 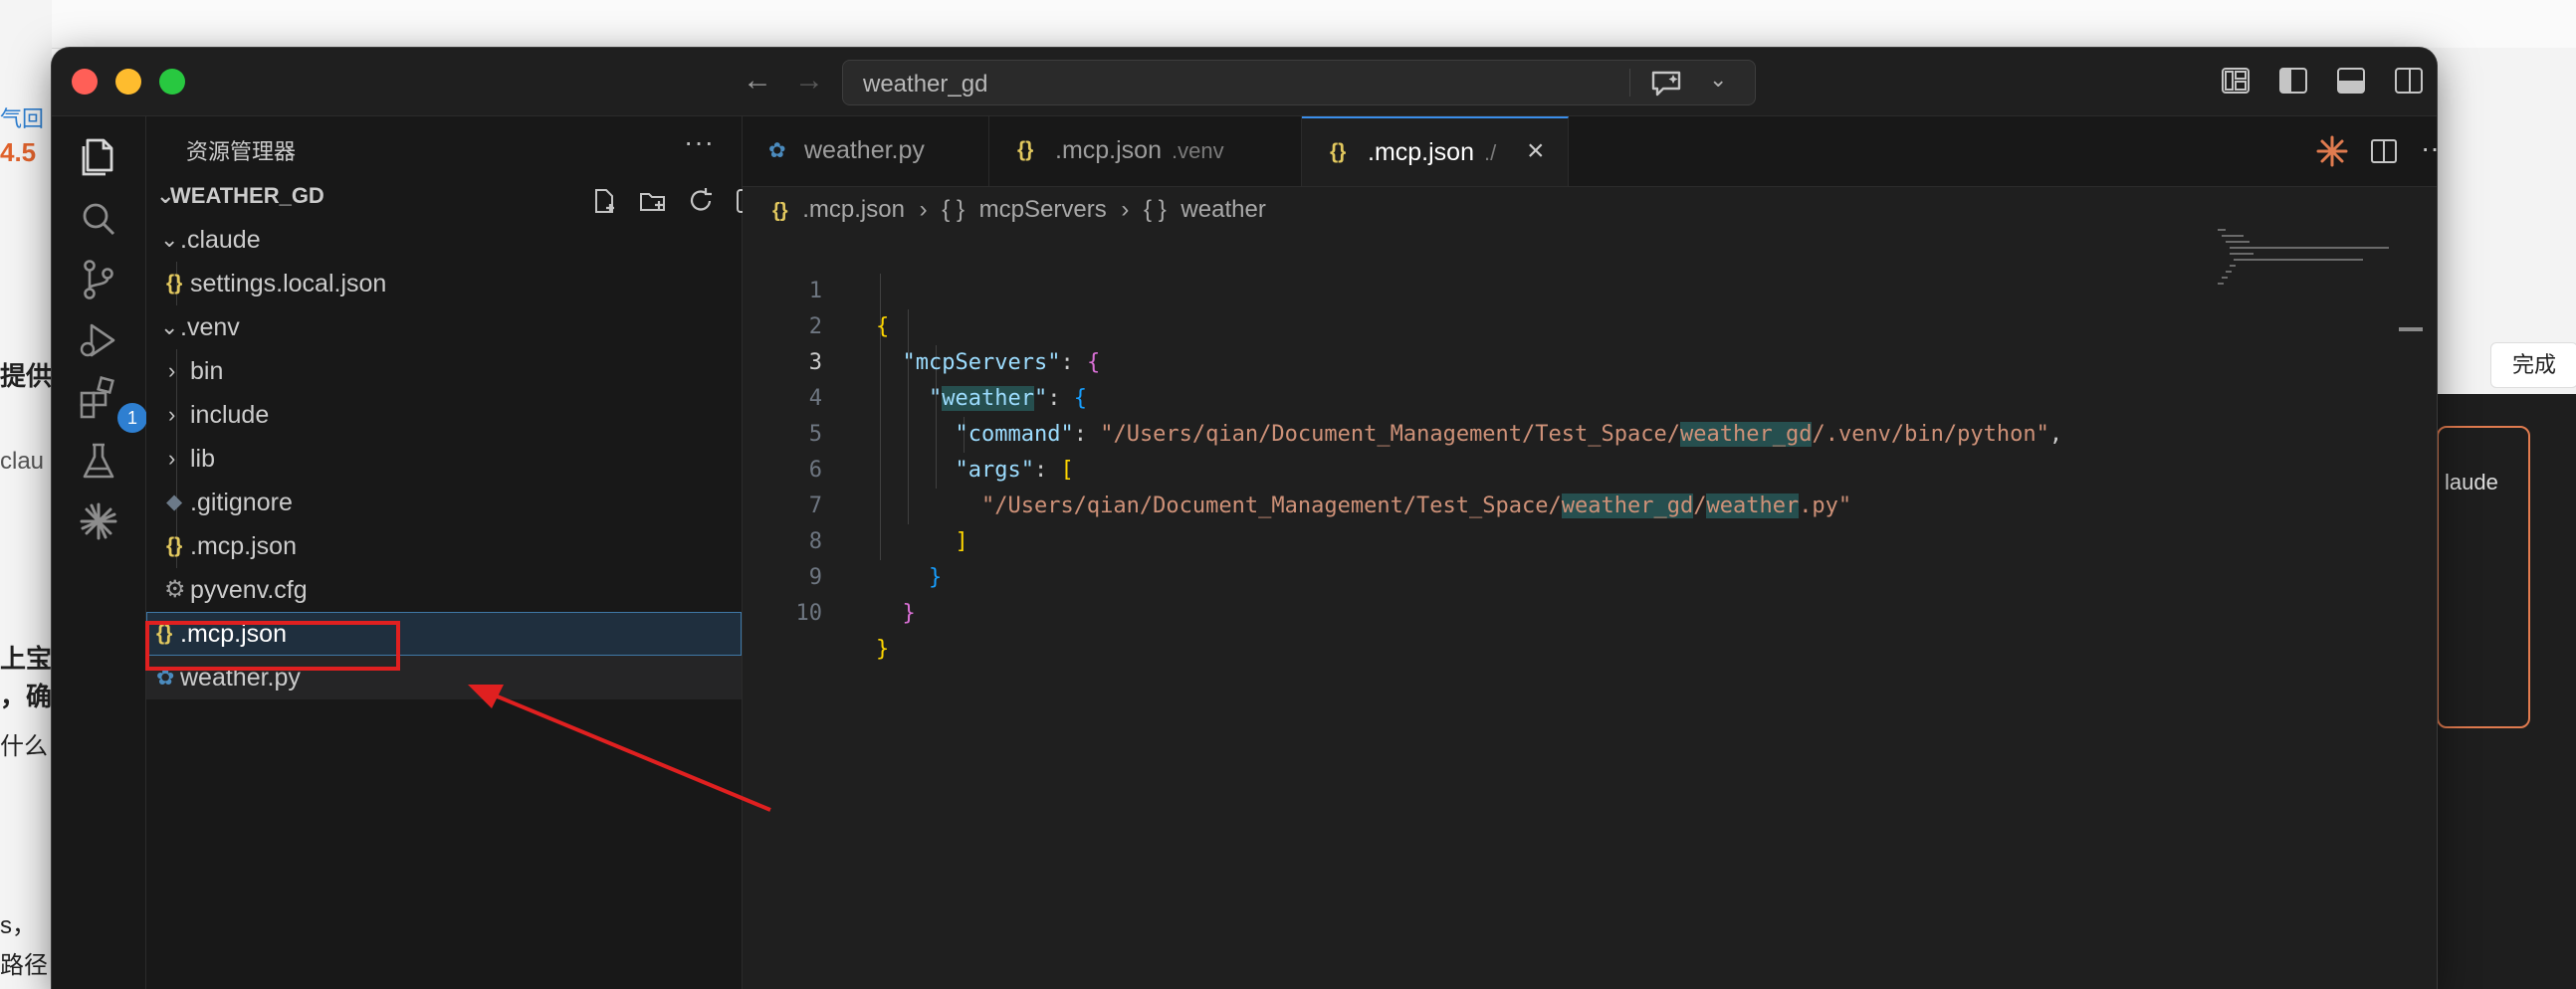 What do you see at coordinates (1490, 153) in the screenshot?
I see `tab-description: ./` at bounding box center [1490, 153].